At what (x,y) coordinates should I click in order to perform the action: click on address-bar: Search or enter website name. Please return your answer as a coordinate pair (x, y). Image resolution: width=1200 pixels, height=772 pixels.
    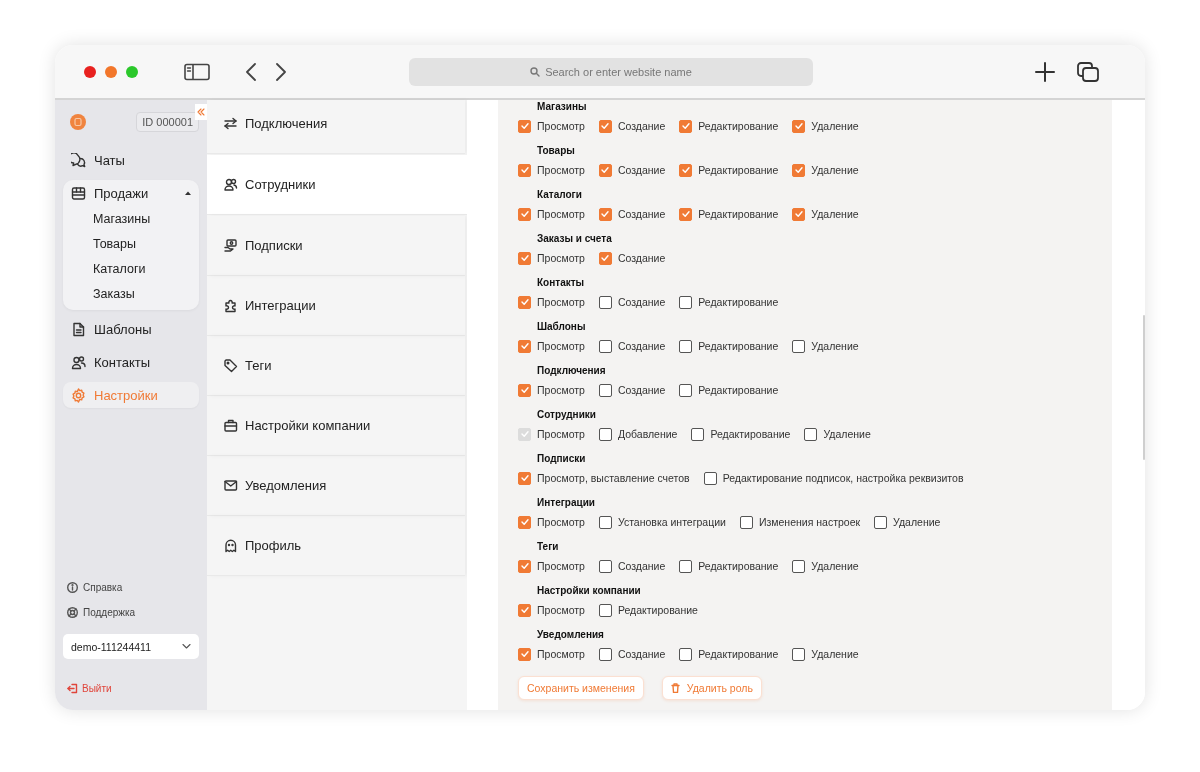
    Looking at the image, I should click on (611, 71).